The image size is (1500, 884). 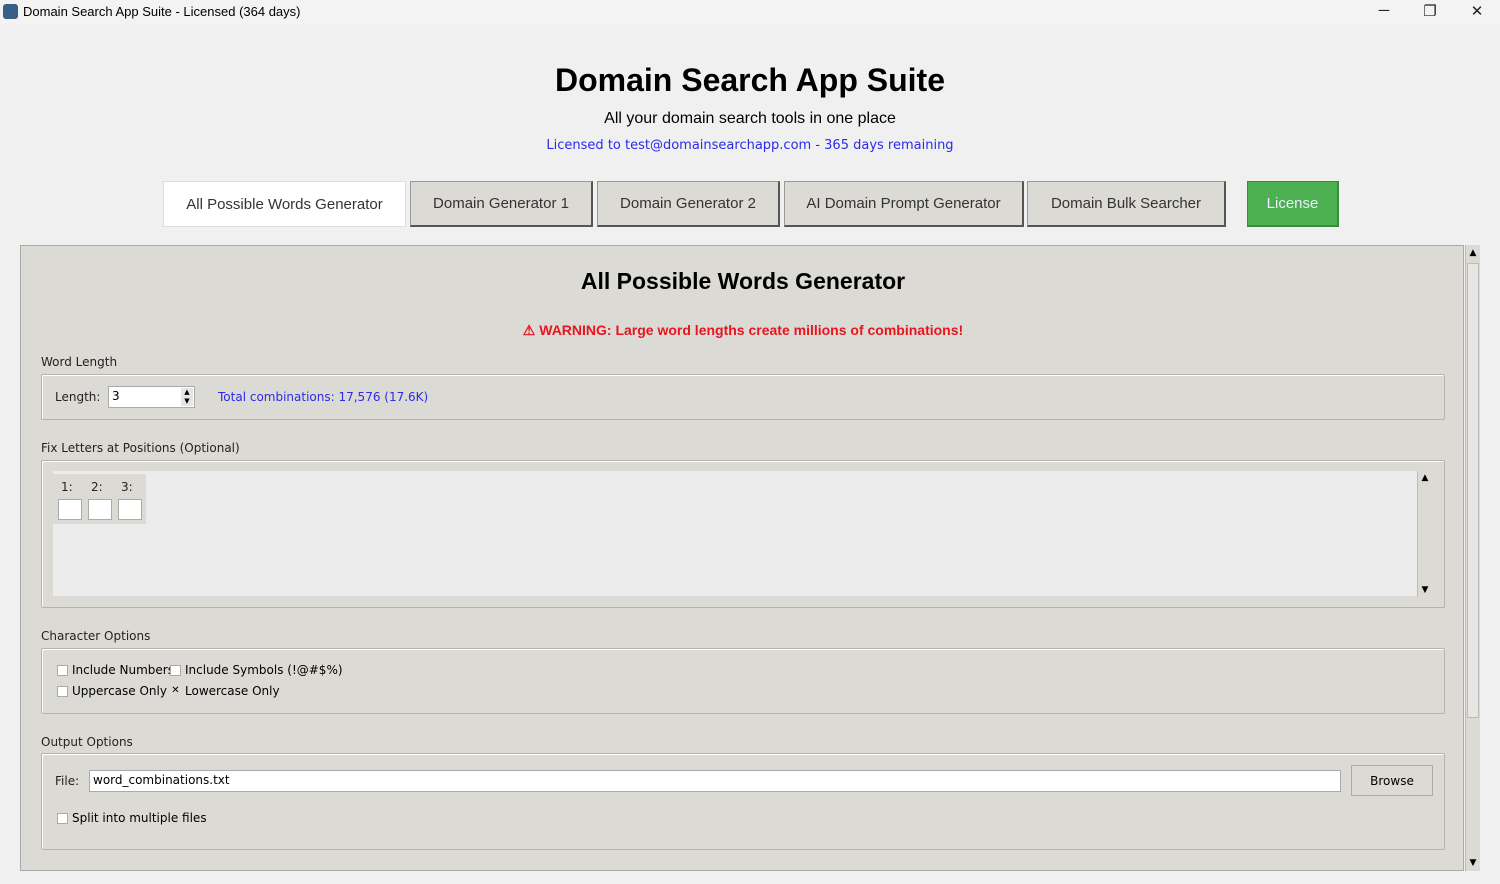 What do you see at coordinates (139, 818) in the screenshot?
I see `checkbox-label: Split into multiple files` at bounding box center [139, 818].